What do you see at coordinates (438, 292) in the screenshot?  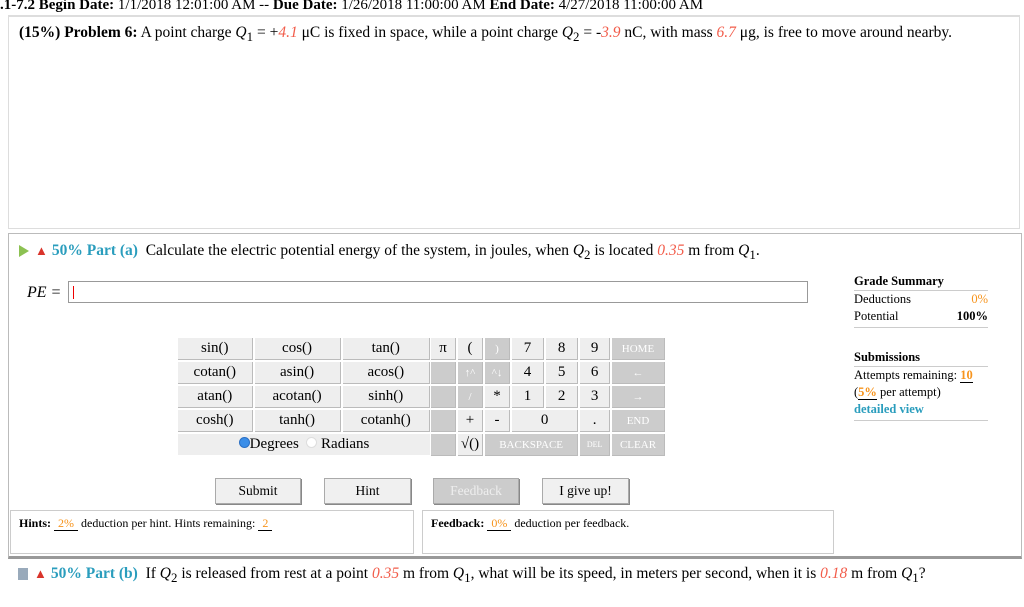 I see `answer-input` at bounding box center [438, 292].